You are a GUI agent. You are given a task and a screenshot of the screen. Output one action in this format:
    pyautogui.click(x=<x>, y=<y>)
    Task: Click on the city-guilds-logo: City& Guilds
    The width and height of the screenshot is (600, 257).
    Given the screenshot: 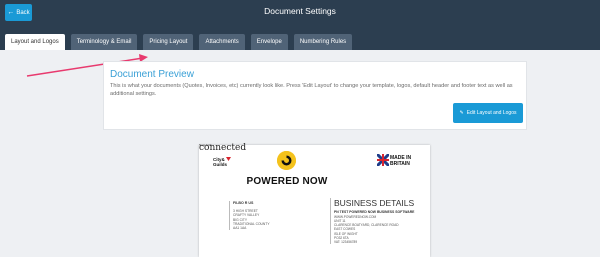 What is the action you would take?
    pyautogui.click(x=223, y=163)
    